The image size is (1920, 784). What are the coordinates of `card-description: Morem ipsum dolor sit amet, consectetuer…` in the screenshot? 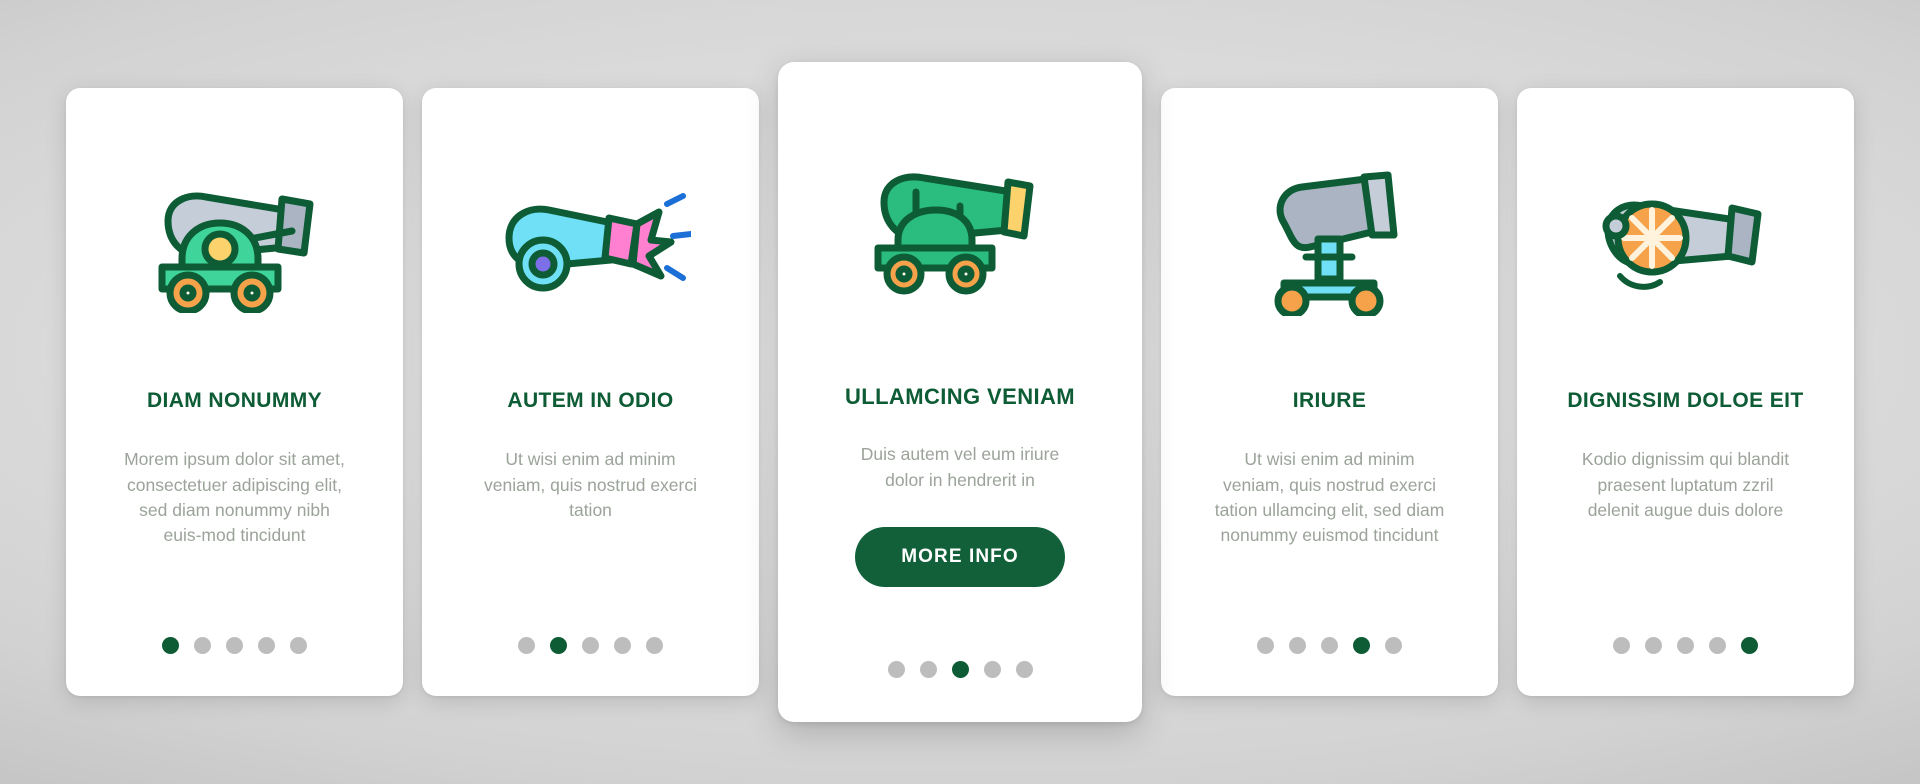 It's located at (234, 497).